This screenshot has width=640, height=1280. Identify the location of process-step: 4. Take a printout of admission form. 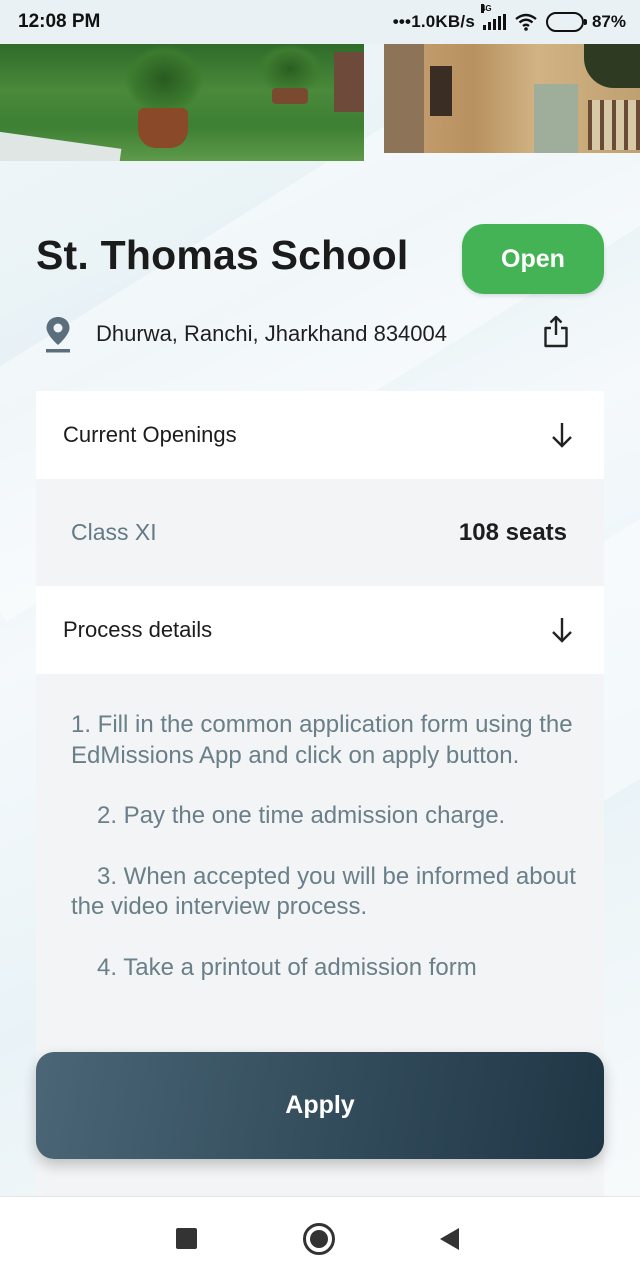
(287, 967).